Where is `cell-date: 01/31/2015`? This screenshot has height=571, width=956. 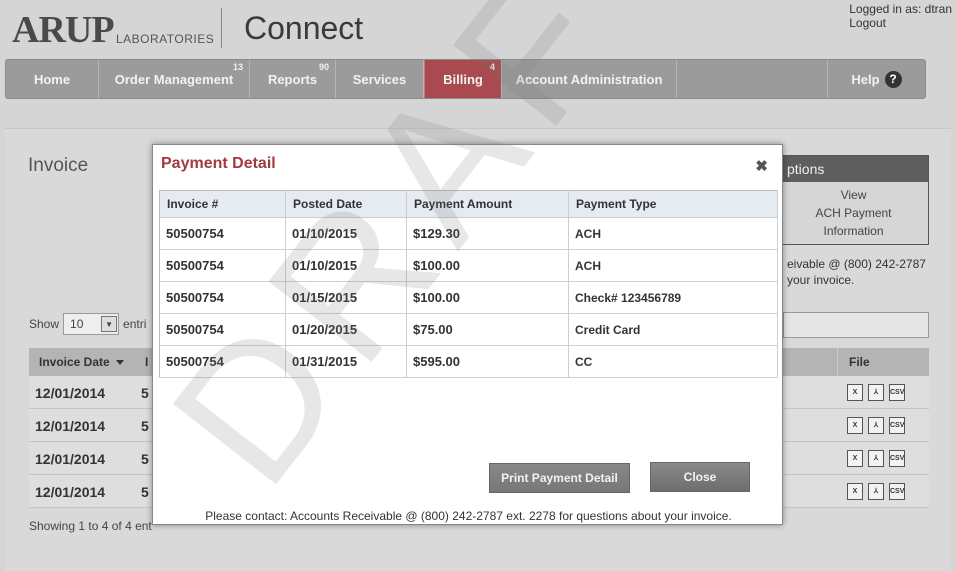
cell-date: 01/31/2015 is located at coordinates (346, 361).